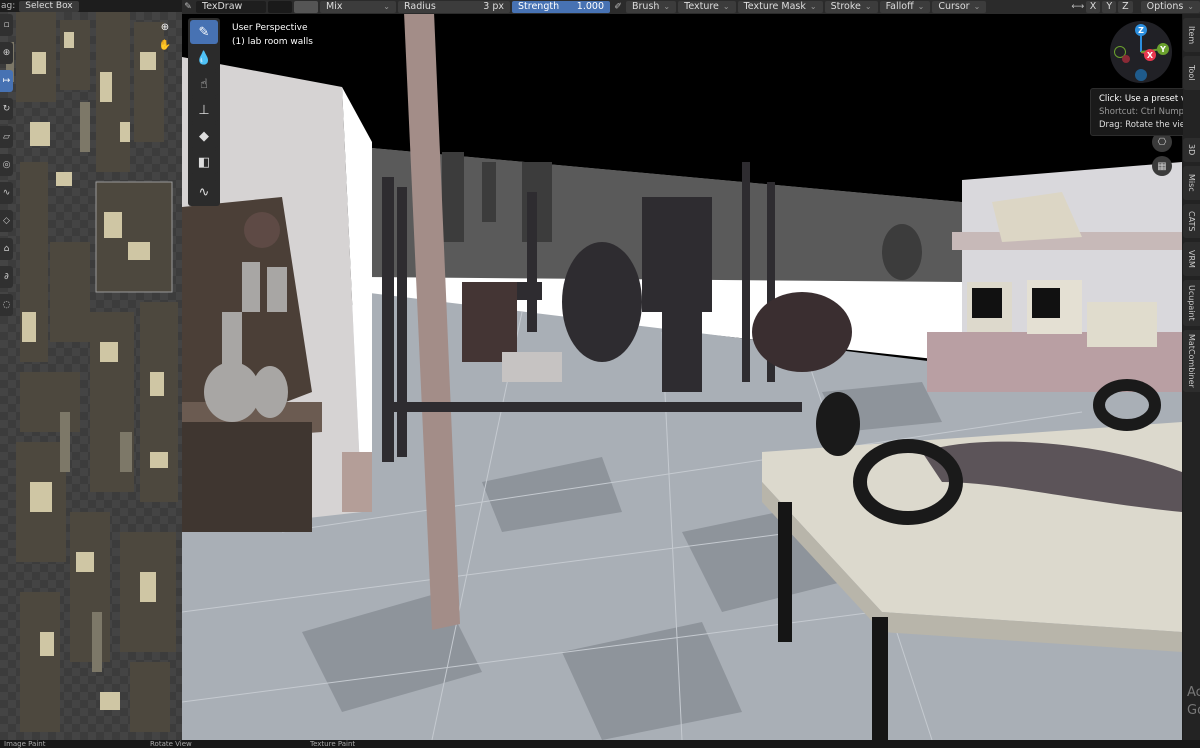 The image size is (1200, 748). Describe the element at coordinates (204, 32) in the screenshot. I see `brush-icon: ✎` at that location.